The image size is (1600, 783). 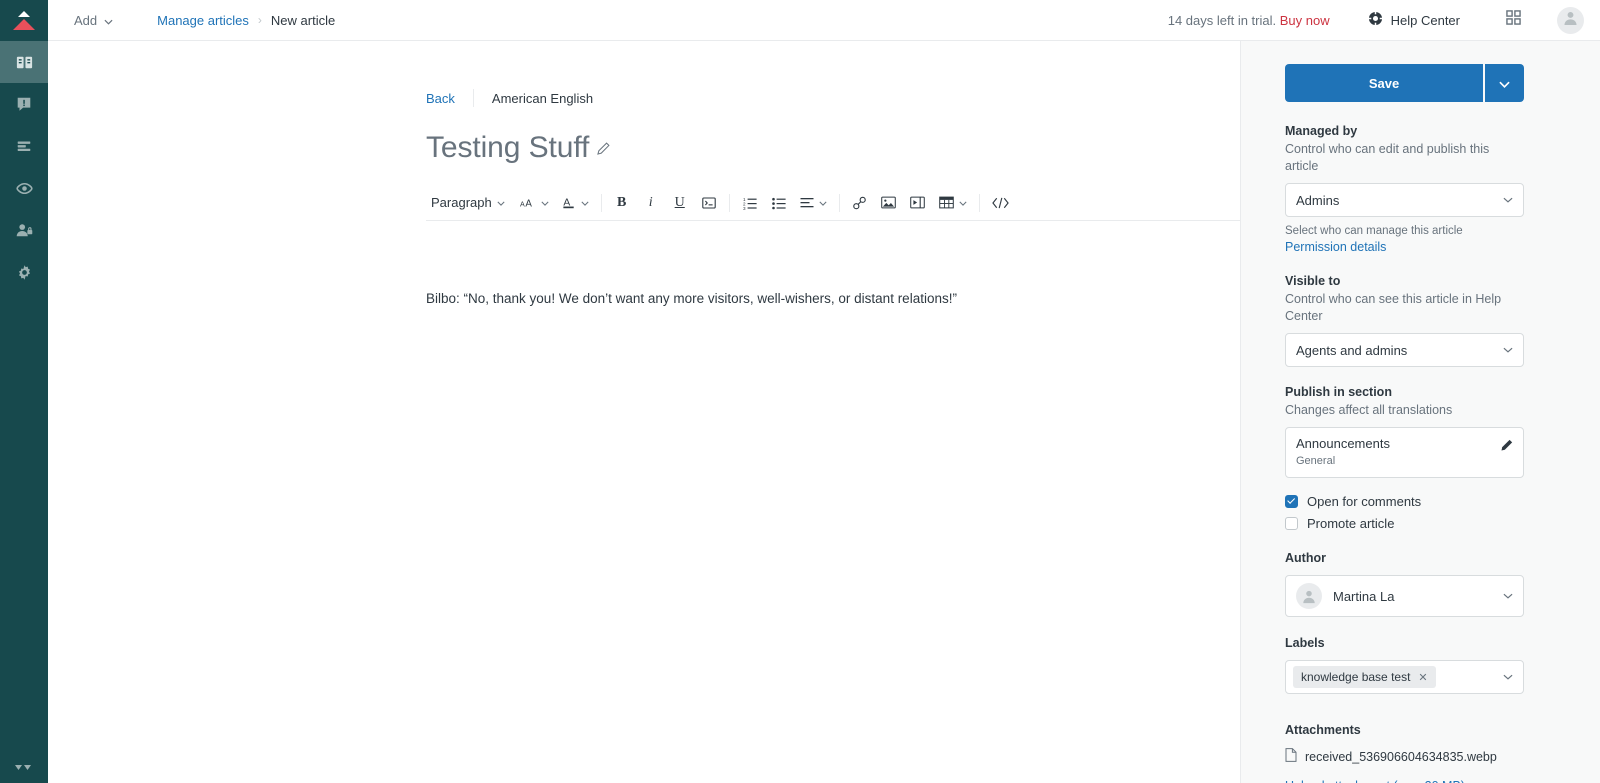 What do you see at coordinates (1305, 643) in the screenshot?
I see `labels-label: Labels` at bounding box center [1305, 643].